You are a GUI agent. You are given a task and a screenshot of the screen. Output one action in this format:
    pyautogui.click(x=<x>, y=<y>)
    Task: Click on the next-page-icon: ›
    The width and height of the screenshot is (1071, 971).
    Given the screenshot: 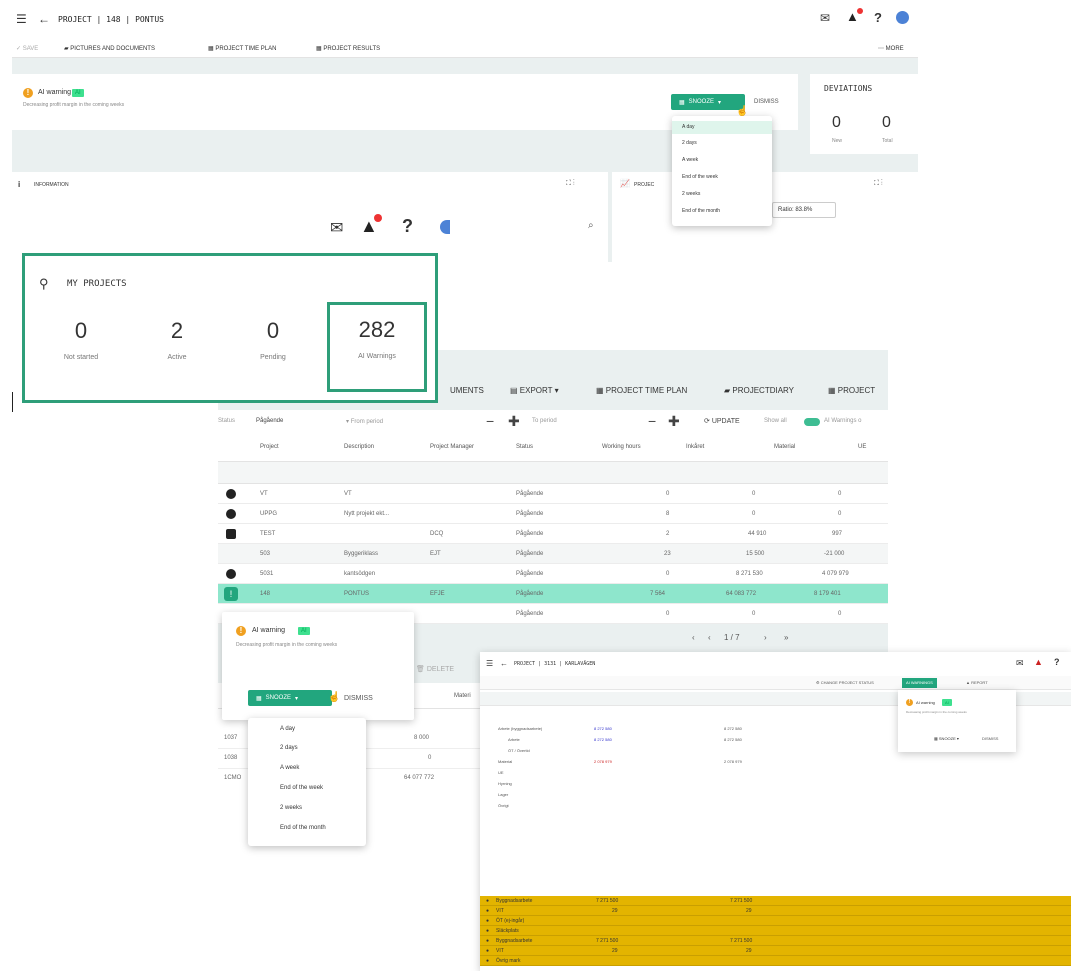 What is the action you would take?
    pyautogui.click(x=765, y=637)
    